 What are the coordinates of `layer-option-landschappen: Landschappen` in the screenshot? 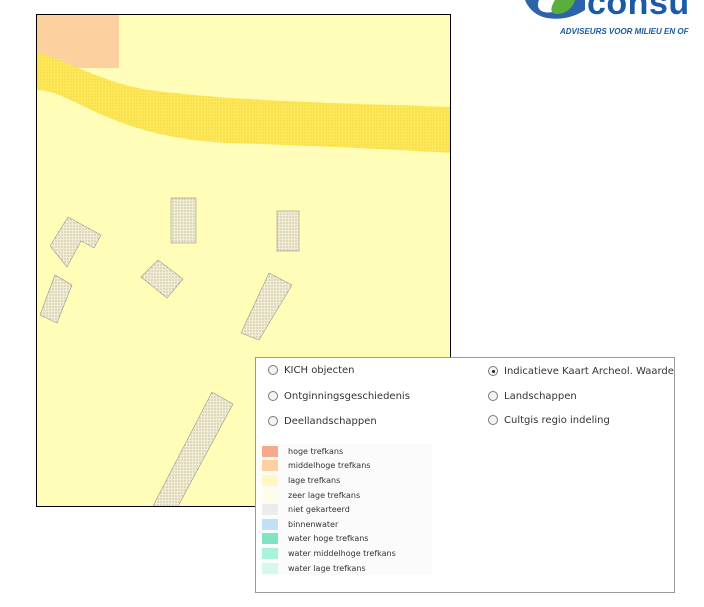 It's located at (532, 396).